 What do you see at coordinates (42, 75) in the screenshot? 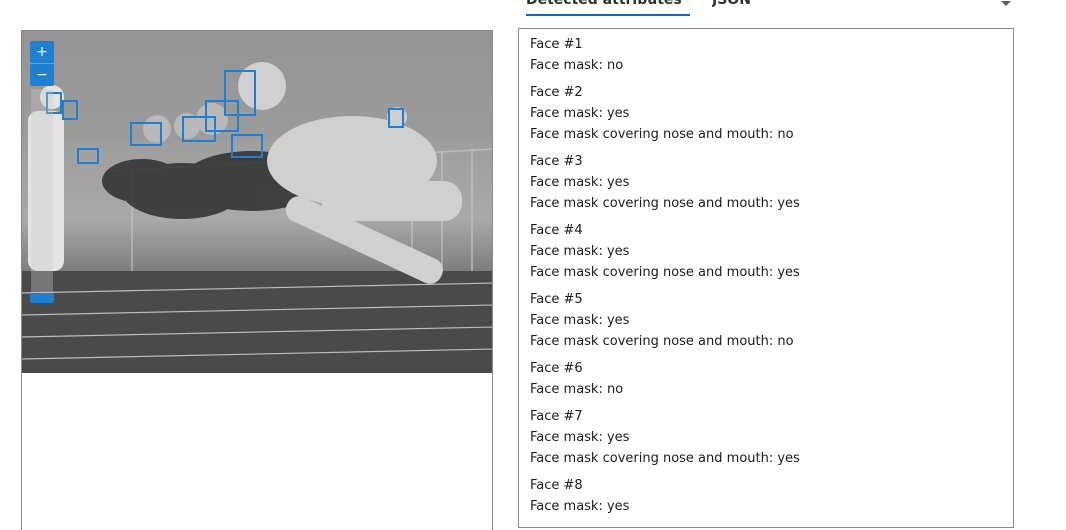
I see `zoom-out-button: −` at bounding box center [42, 75].